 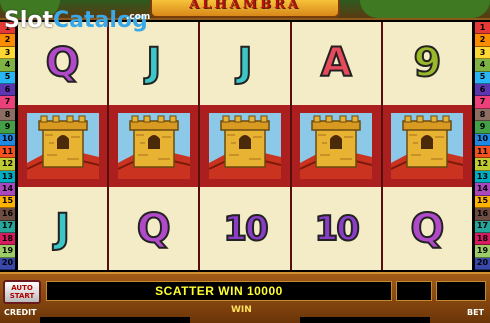 What do you see at coordinates (77, 21) in the screenshot?
I see `watermark-logo: Slot Catalog .com` at bounding box center [77, 21].